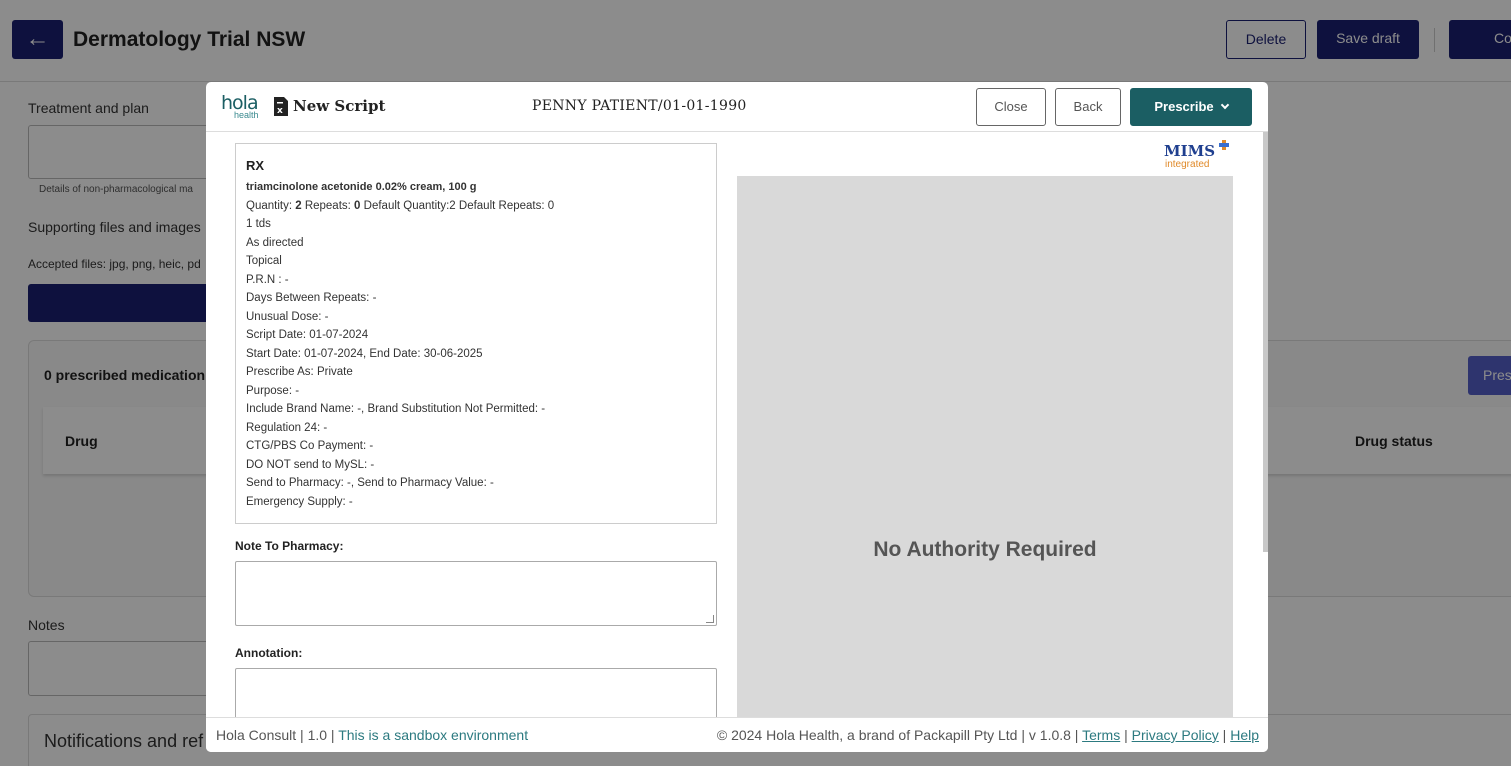  Describe the element at coordinates (1011, 107) in the screenshot. I see `close-button: Close` at that location.